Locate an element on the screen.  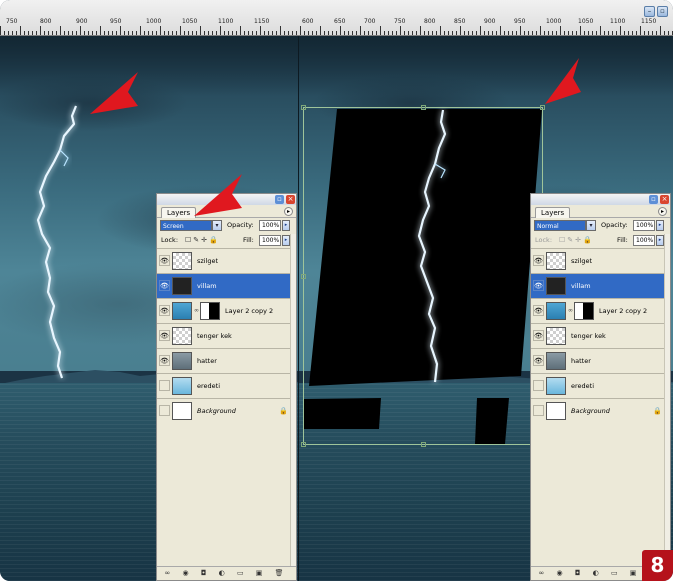
ruler-label: 950 is located at coordinates (520, 21).